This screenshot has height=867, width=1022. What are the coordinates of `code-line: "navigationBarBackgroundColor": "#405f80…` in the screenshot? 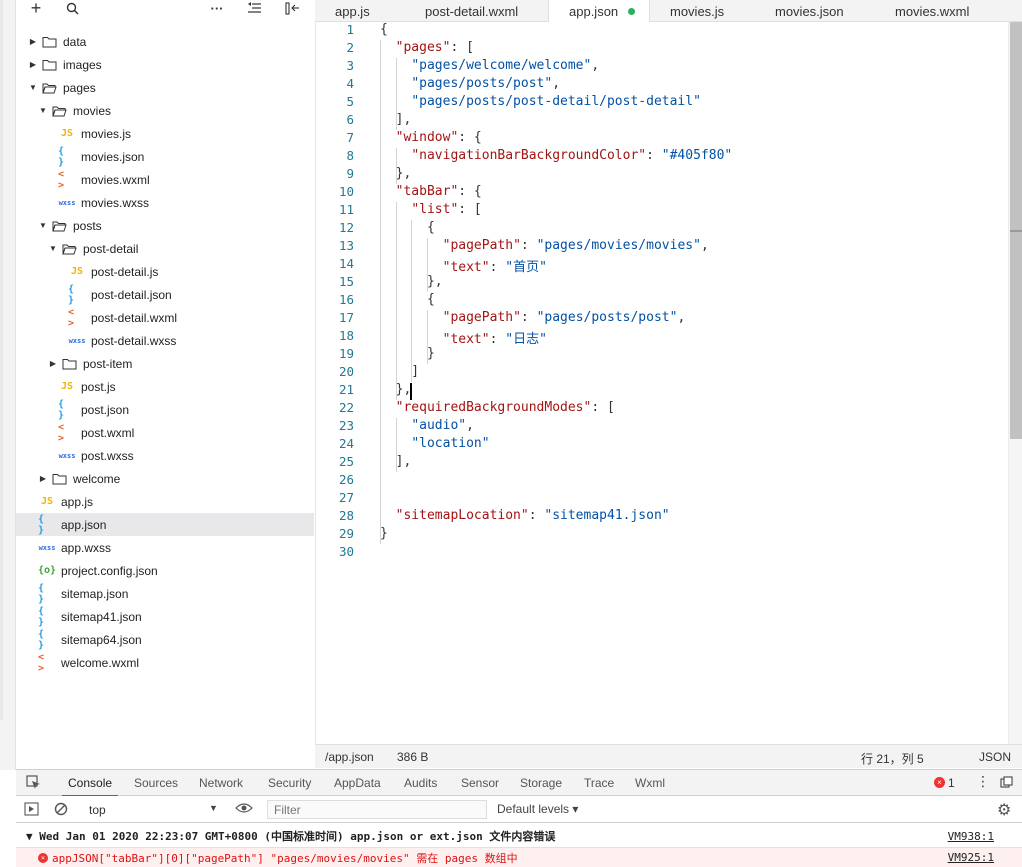 It's located at (556, 155).